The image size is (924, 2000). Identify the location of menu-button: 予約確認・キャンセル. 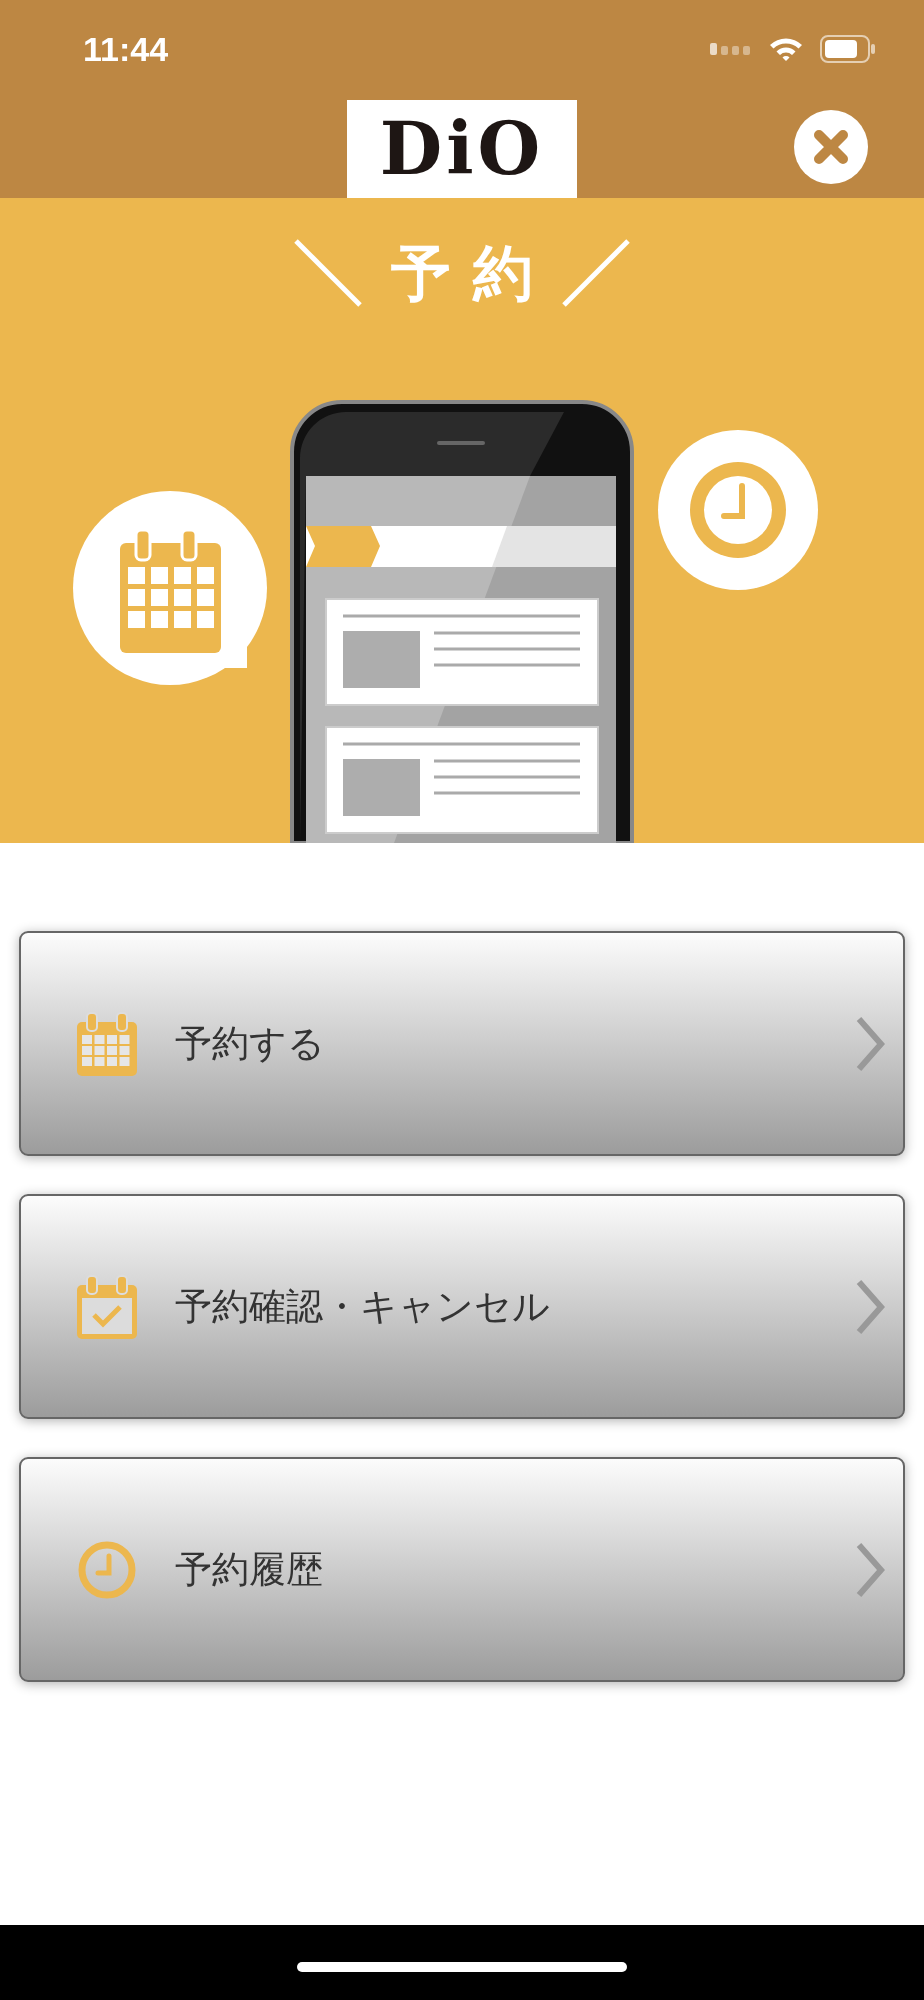
(462, 1306).